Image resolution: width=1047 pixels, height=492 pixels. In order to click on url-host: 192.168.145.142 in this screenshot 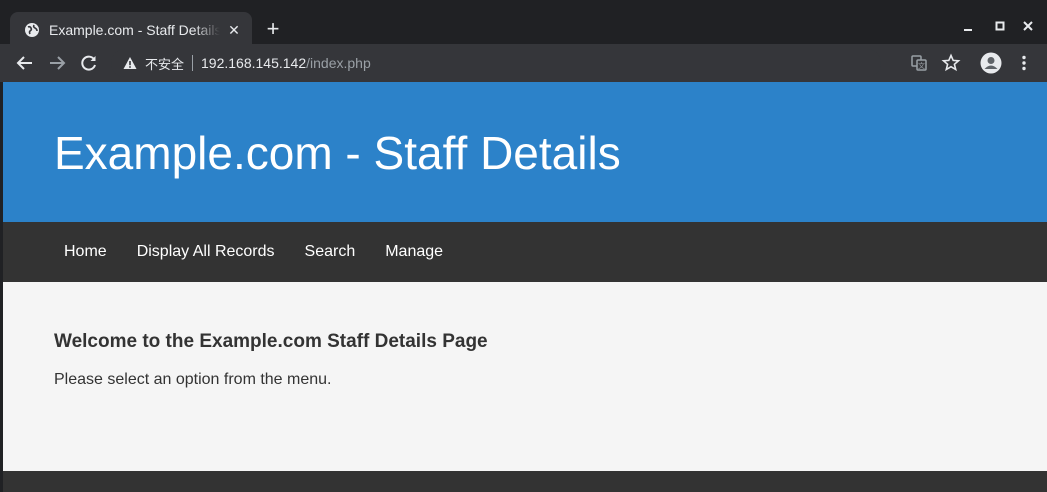, I will do `click(253, 63)`.